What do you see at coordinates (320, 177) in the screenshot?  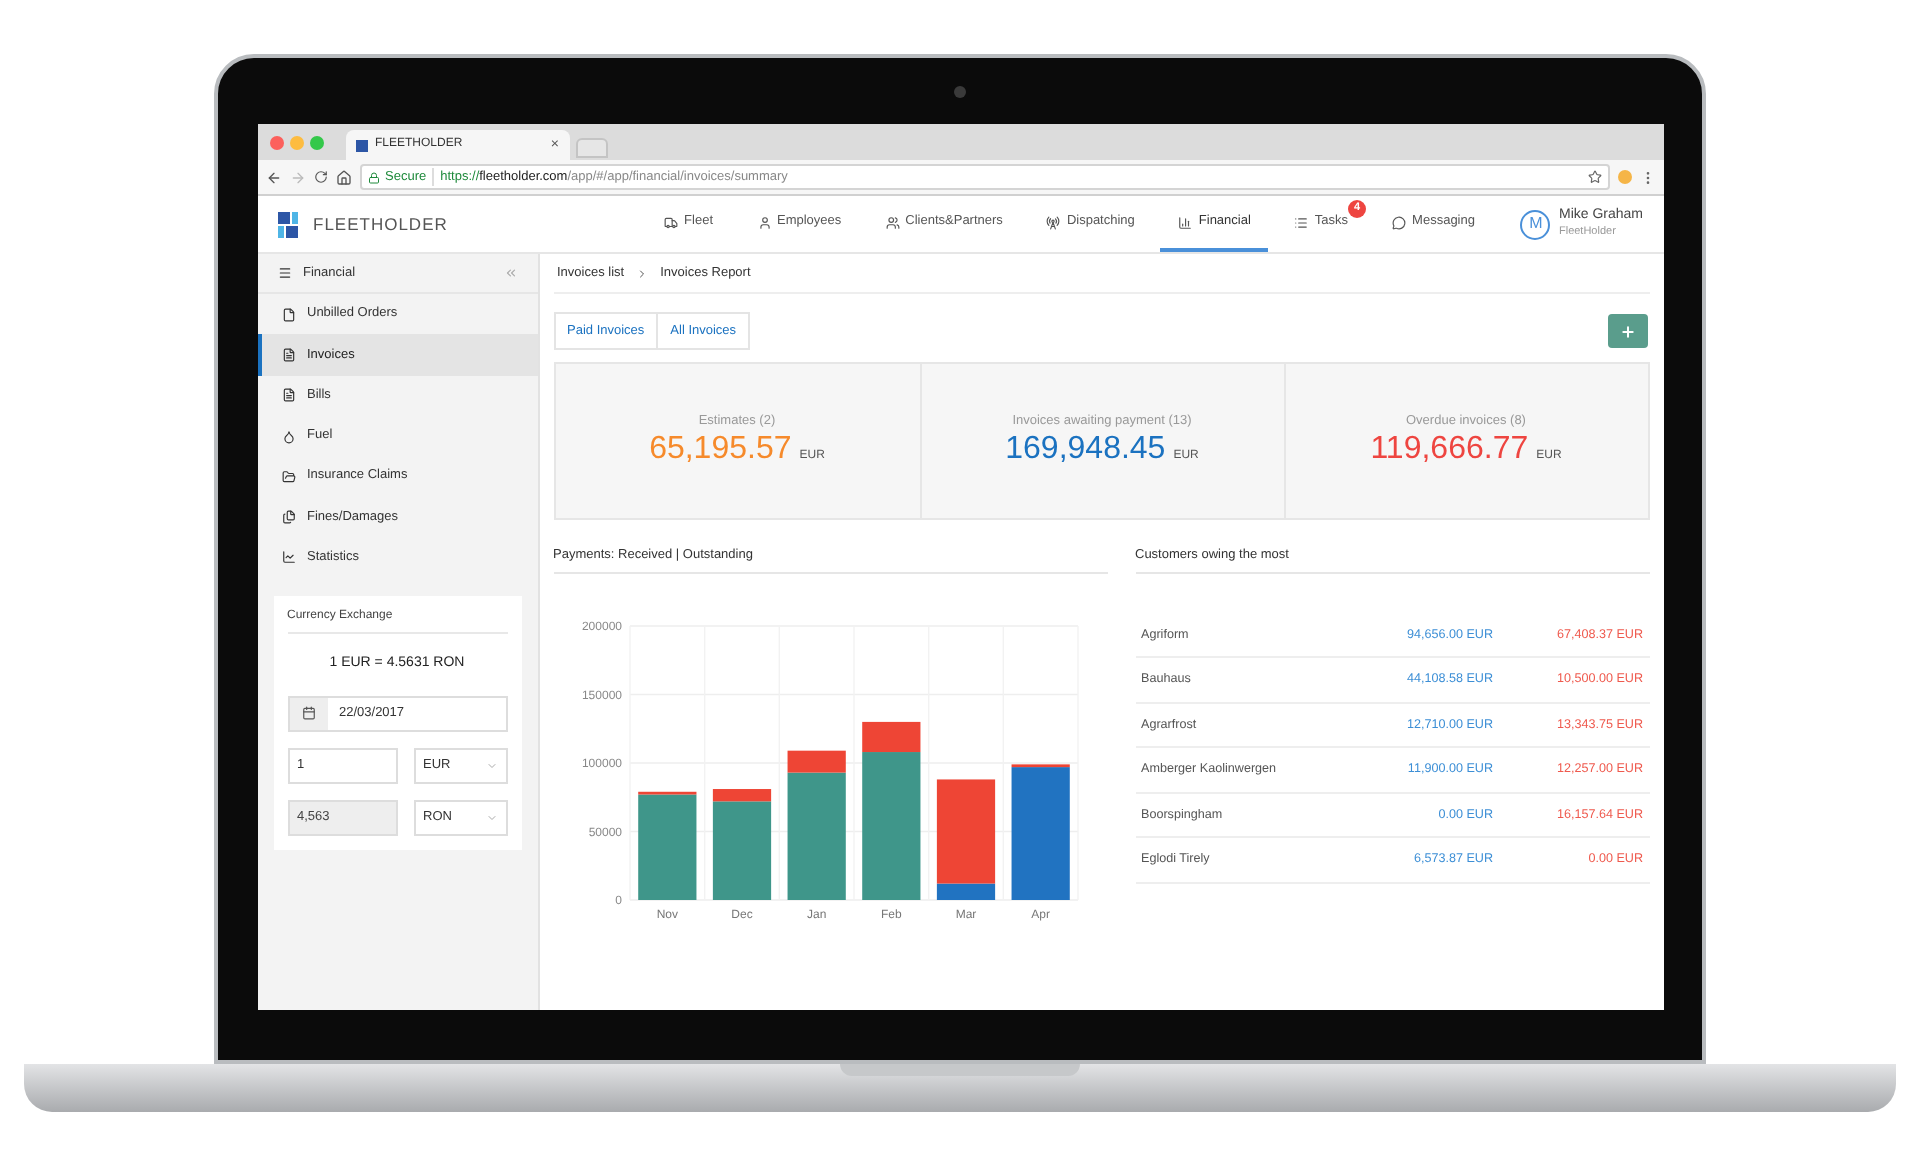 I see `reload-icon` at bounding box center [320, 177].